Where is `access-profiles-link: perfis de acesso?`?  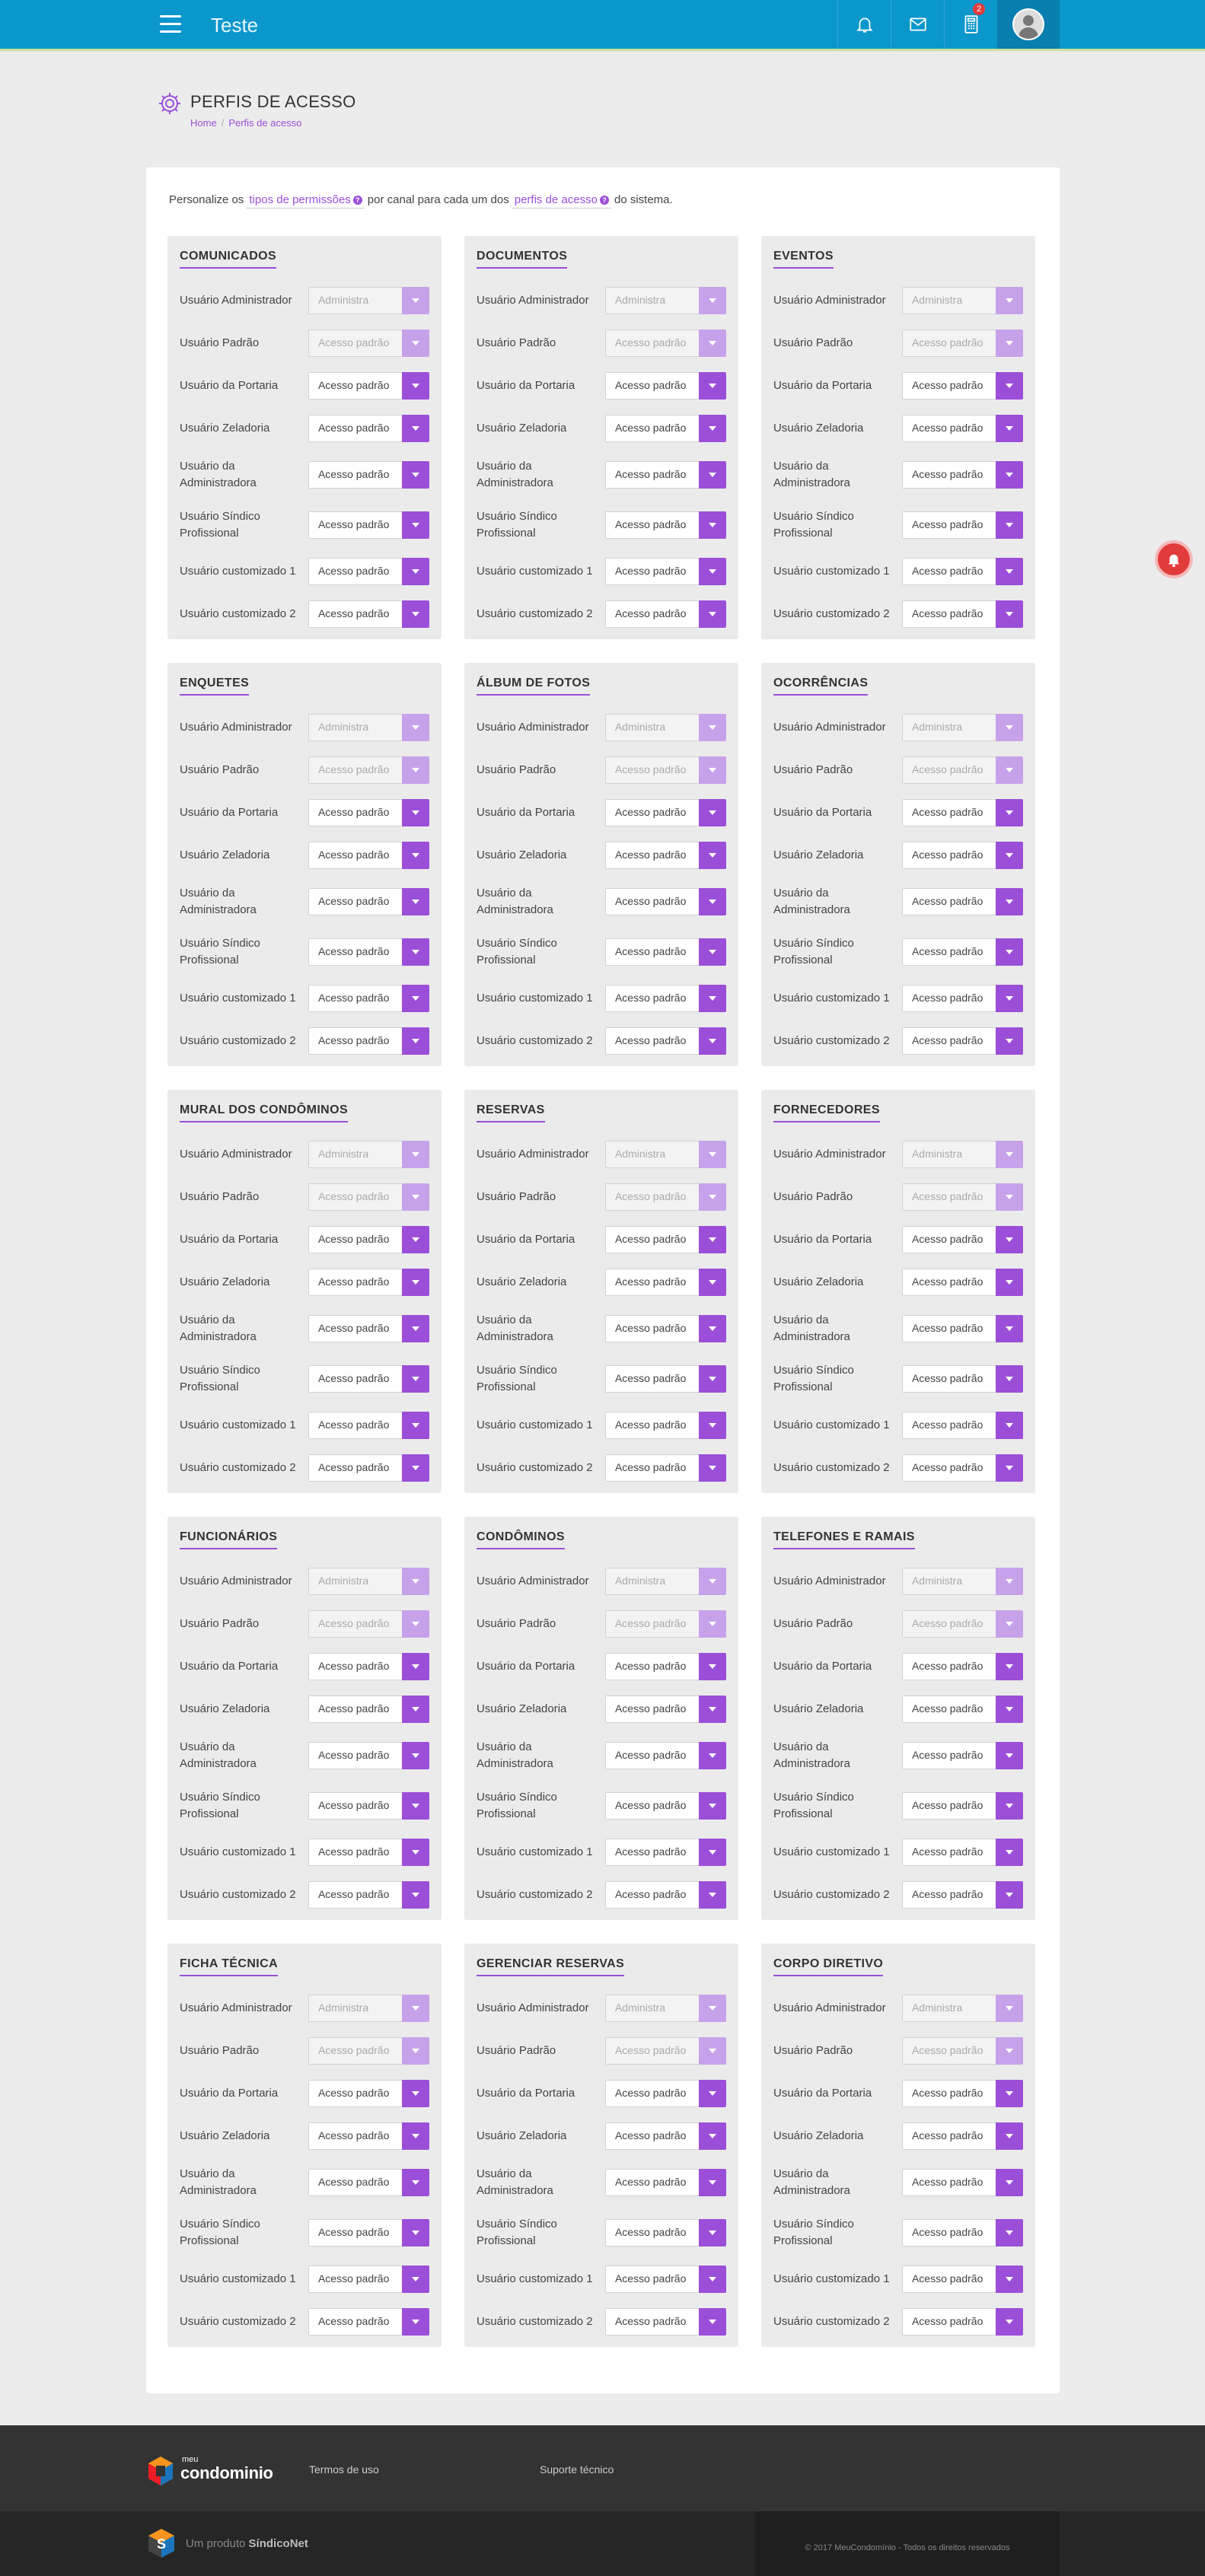
access-profiles-link: perfis de acesso? is located at coordinates (561, 201).